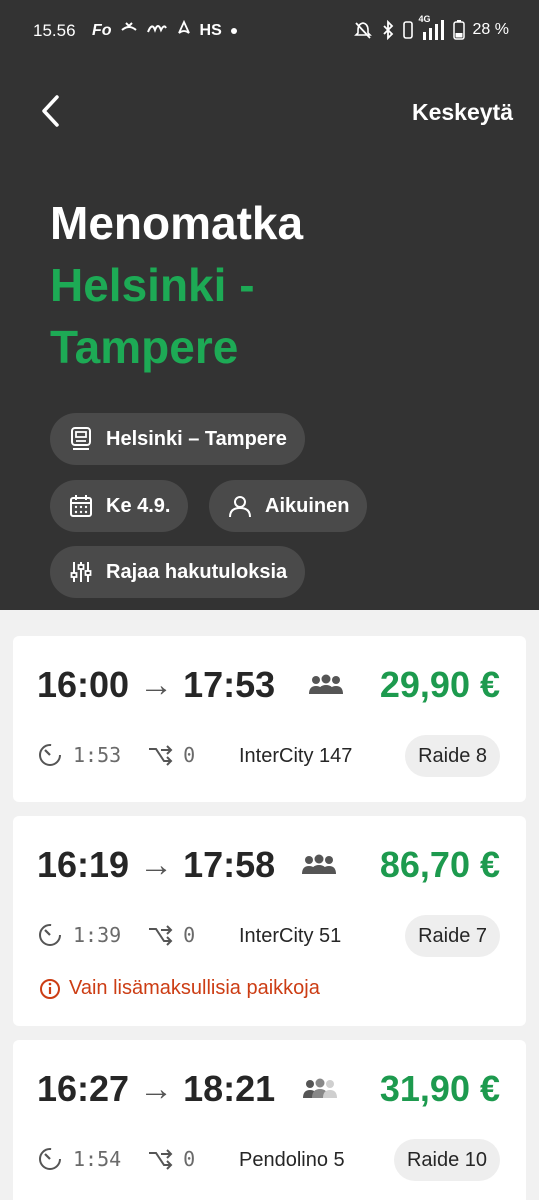 Image resolution: width=539 pixels, height=1200 pixels. Describe the element at coordinates (458, 30) in the screenshot. I see `battery-icon` at that location.